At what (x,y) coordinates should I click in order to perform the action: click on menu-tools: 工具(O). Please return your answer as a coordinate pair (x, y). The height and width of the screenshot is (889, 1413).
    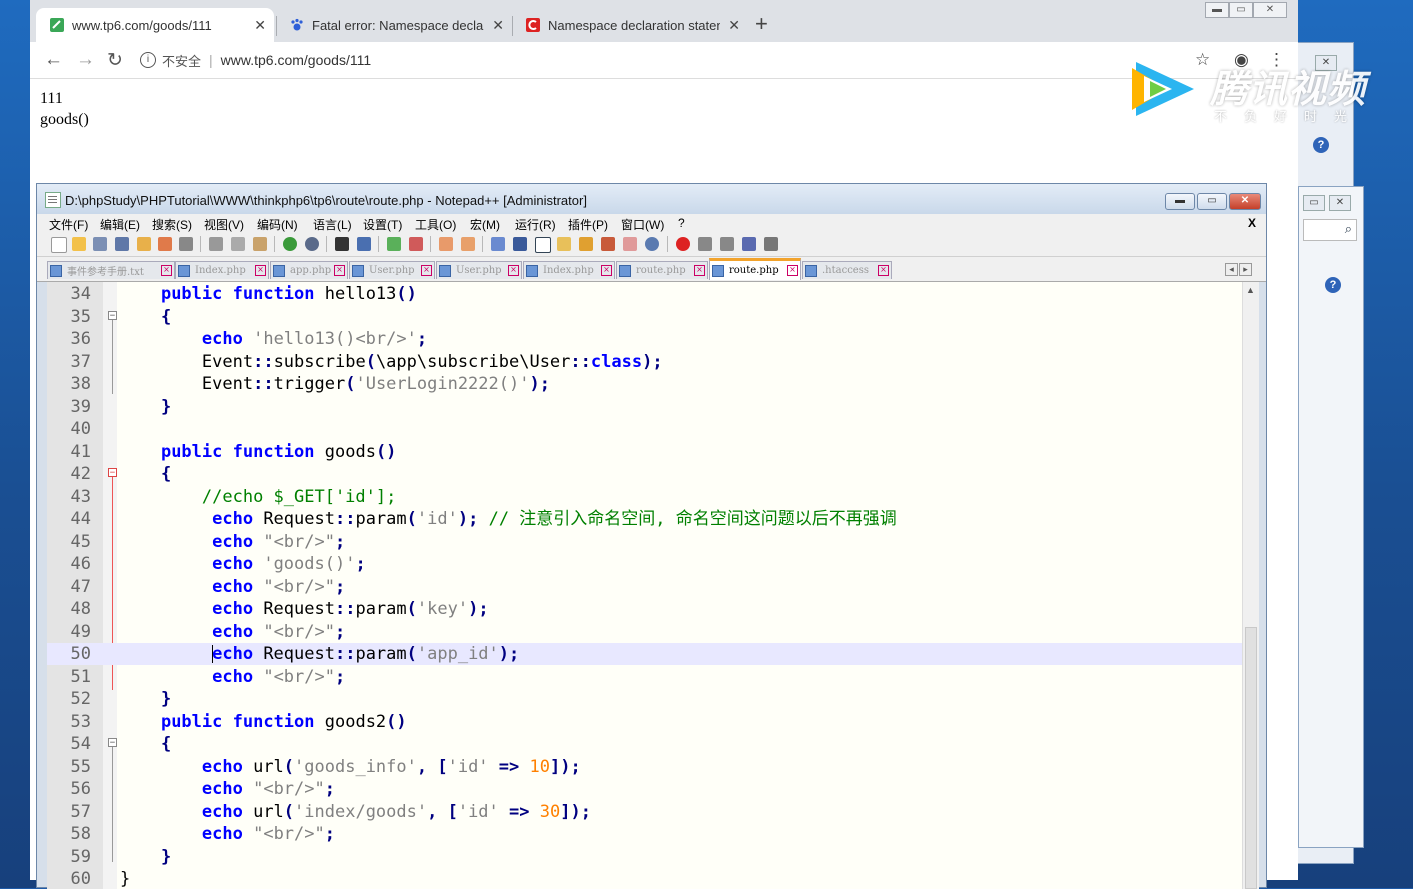
    Looking at the image, I should click on (435, 224).